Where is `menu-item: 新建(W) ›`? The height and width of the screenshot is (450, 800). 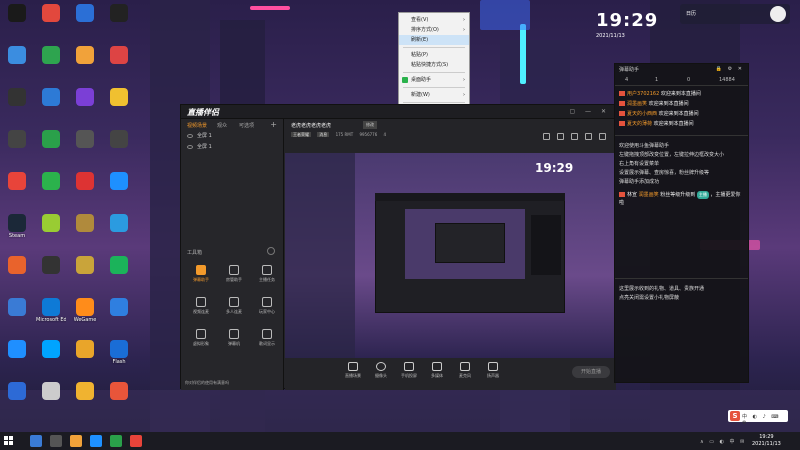 menu-item: 新建(W) › is located at coordinates (434, 95).